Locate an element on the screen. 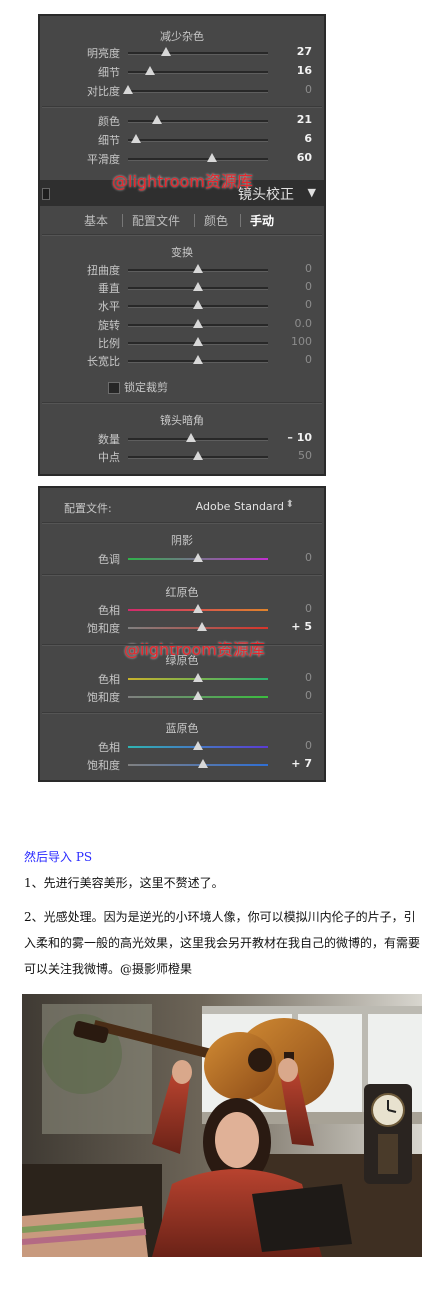 This screenshot has width=440, height=1299. slider-row-green-sat: 饱和度 0 is located at coordinates (182, 697).